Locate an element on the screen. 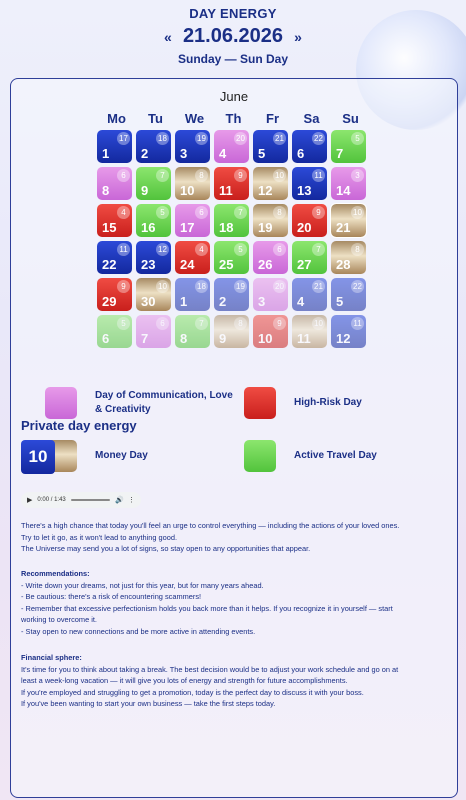 The height and width of the screenshot is (800, 466). calendar-day-cell: 4 15 is located at coordinates (114, 220).